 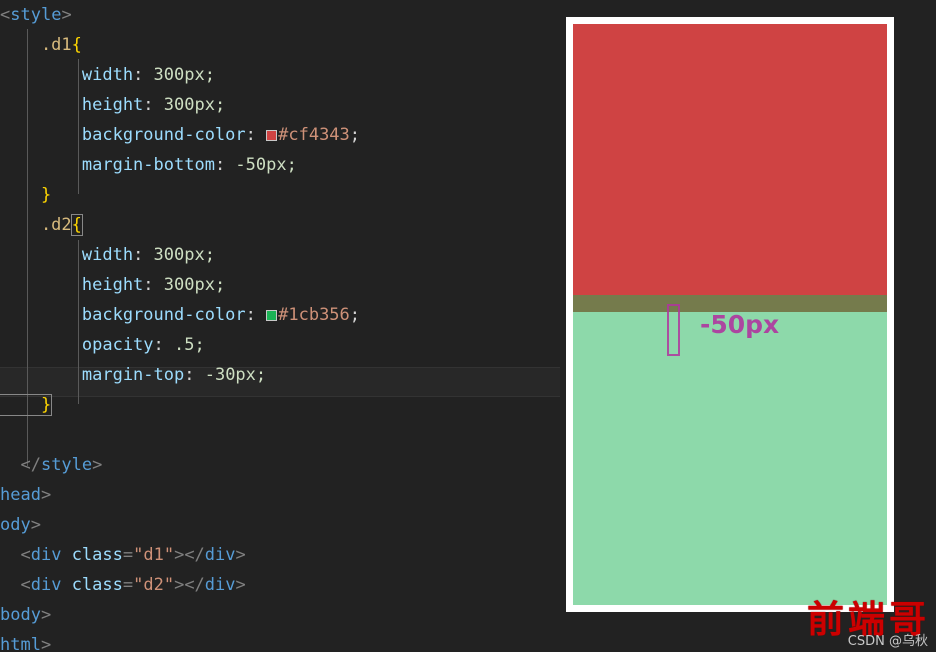 I want to click on code-token: -30px;, so click(x=235, y=375).